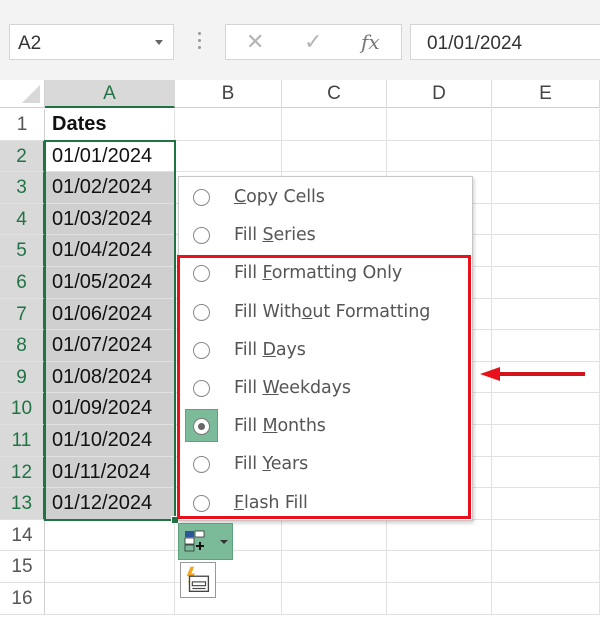  Describe the element at coordinates (22, 156) in the screenshot. I see `row-header-2: 2` at that location.